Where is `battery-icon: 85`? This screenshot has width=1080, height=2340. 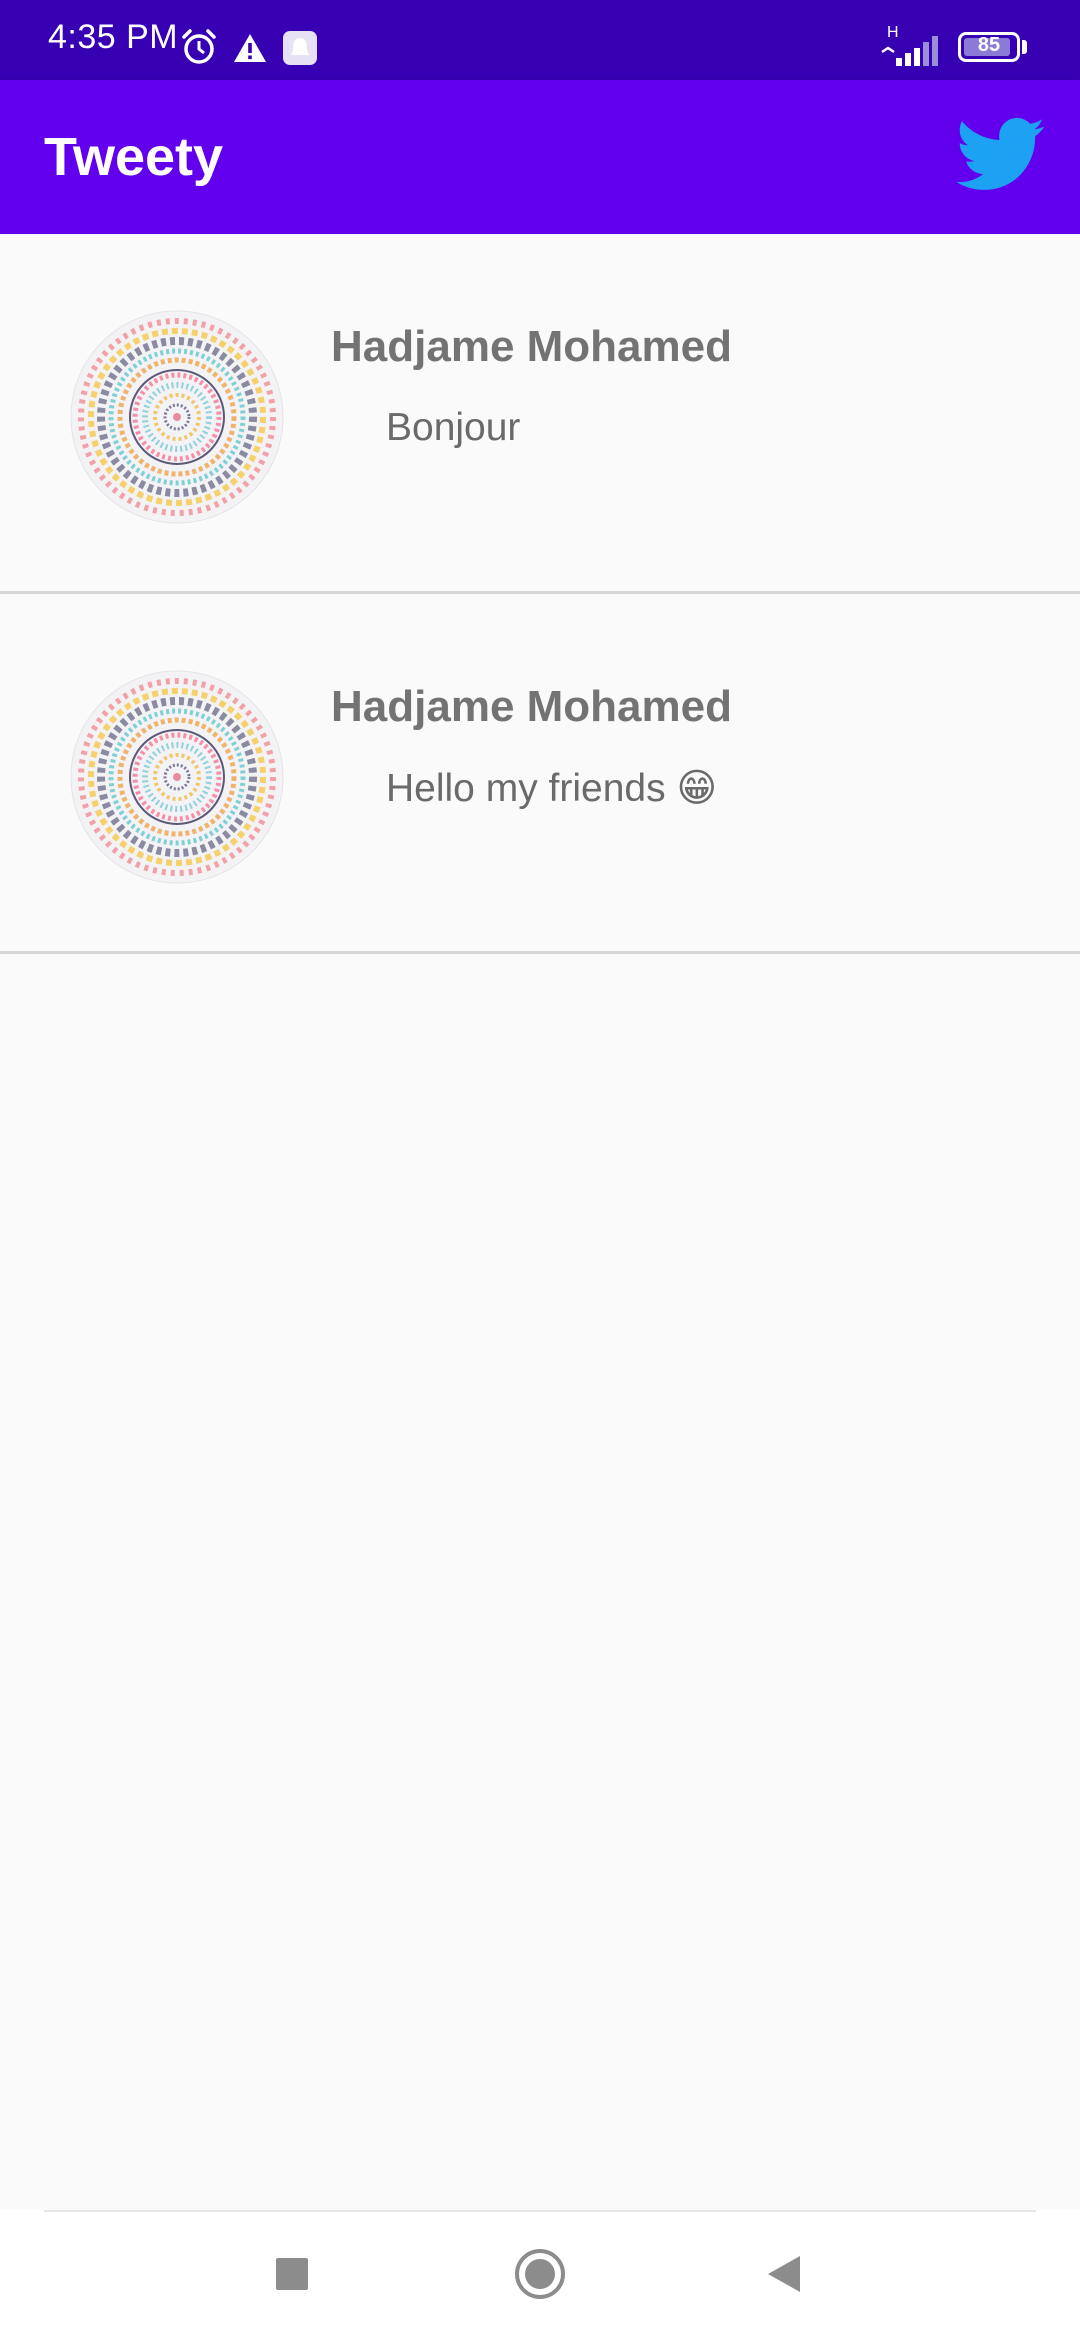 battery-icon: 85 is located at coordinates (989, 47).